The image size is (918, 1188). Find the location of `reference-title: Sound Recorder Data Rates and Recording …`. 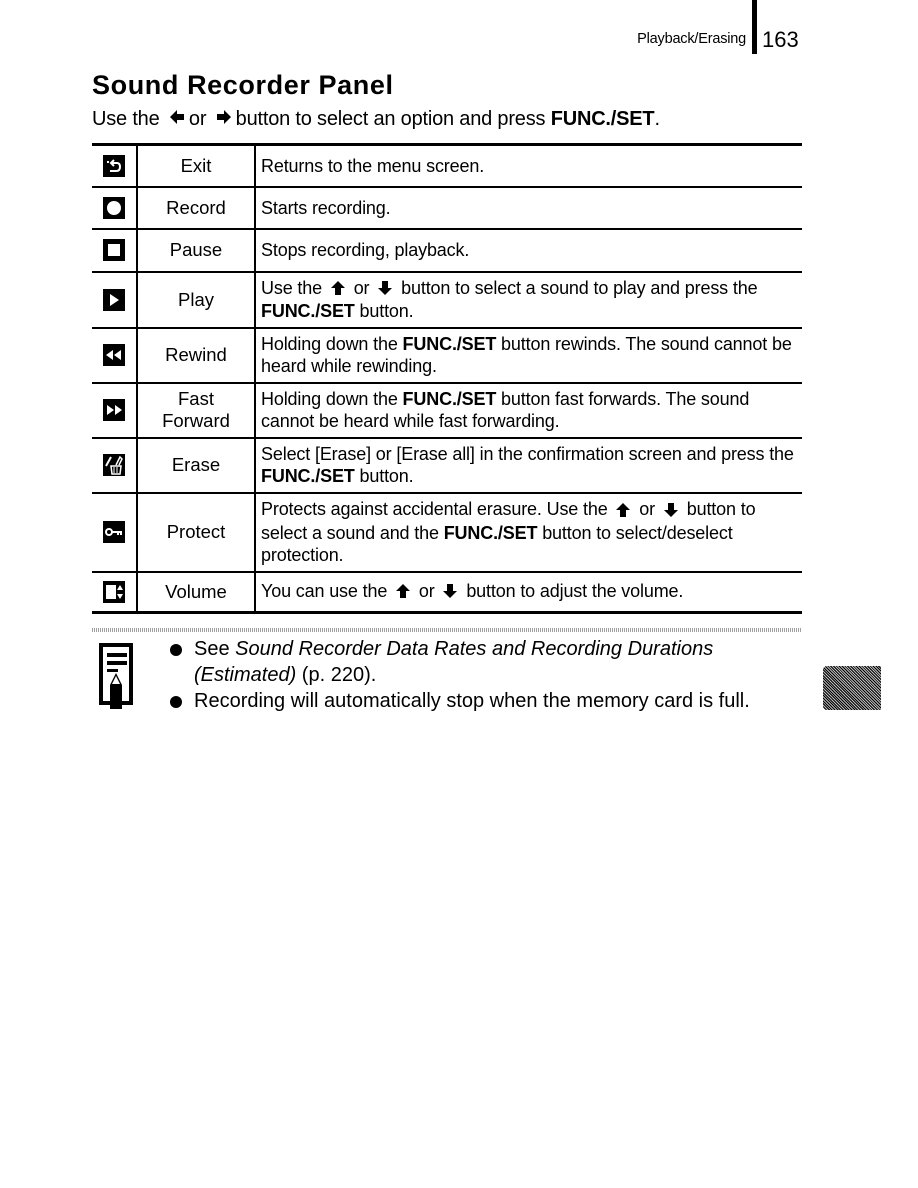

reference-title: Sound Recorder Data Rates and Recording … is located at coordinates (454, 662).